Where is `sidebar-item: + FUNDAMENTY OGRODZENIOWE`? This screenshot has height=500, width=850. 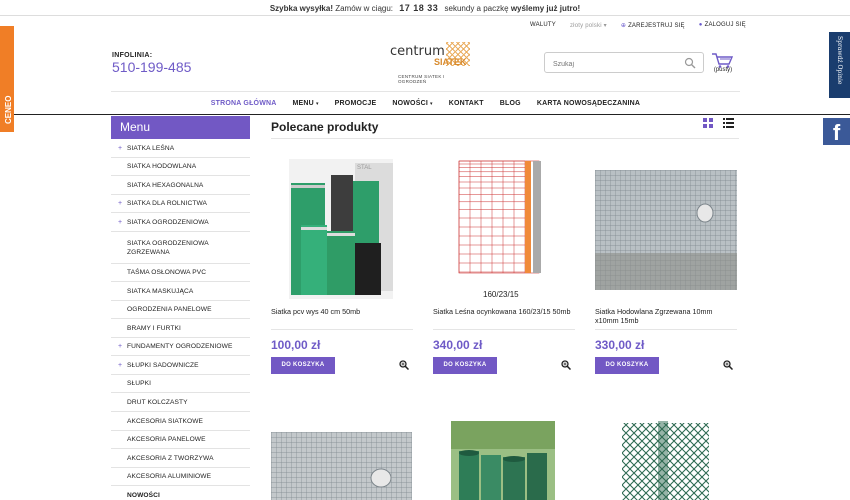
sidebar-item: + FUNDAMENTY OGRODZENIOWE is located at coordinates (180, 347).